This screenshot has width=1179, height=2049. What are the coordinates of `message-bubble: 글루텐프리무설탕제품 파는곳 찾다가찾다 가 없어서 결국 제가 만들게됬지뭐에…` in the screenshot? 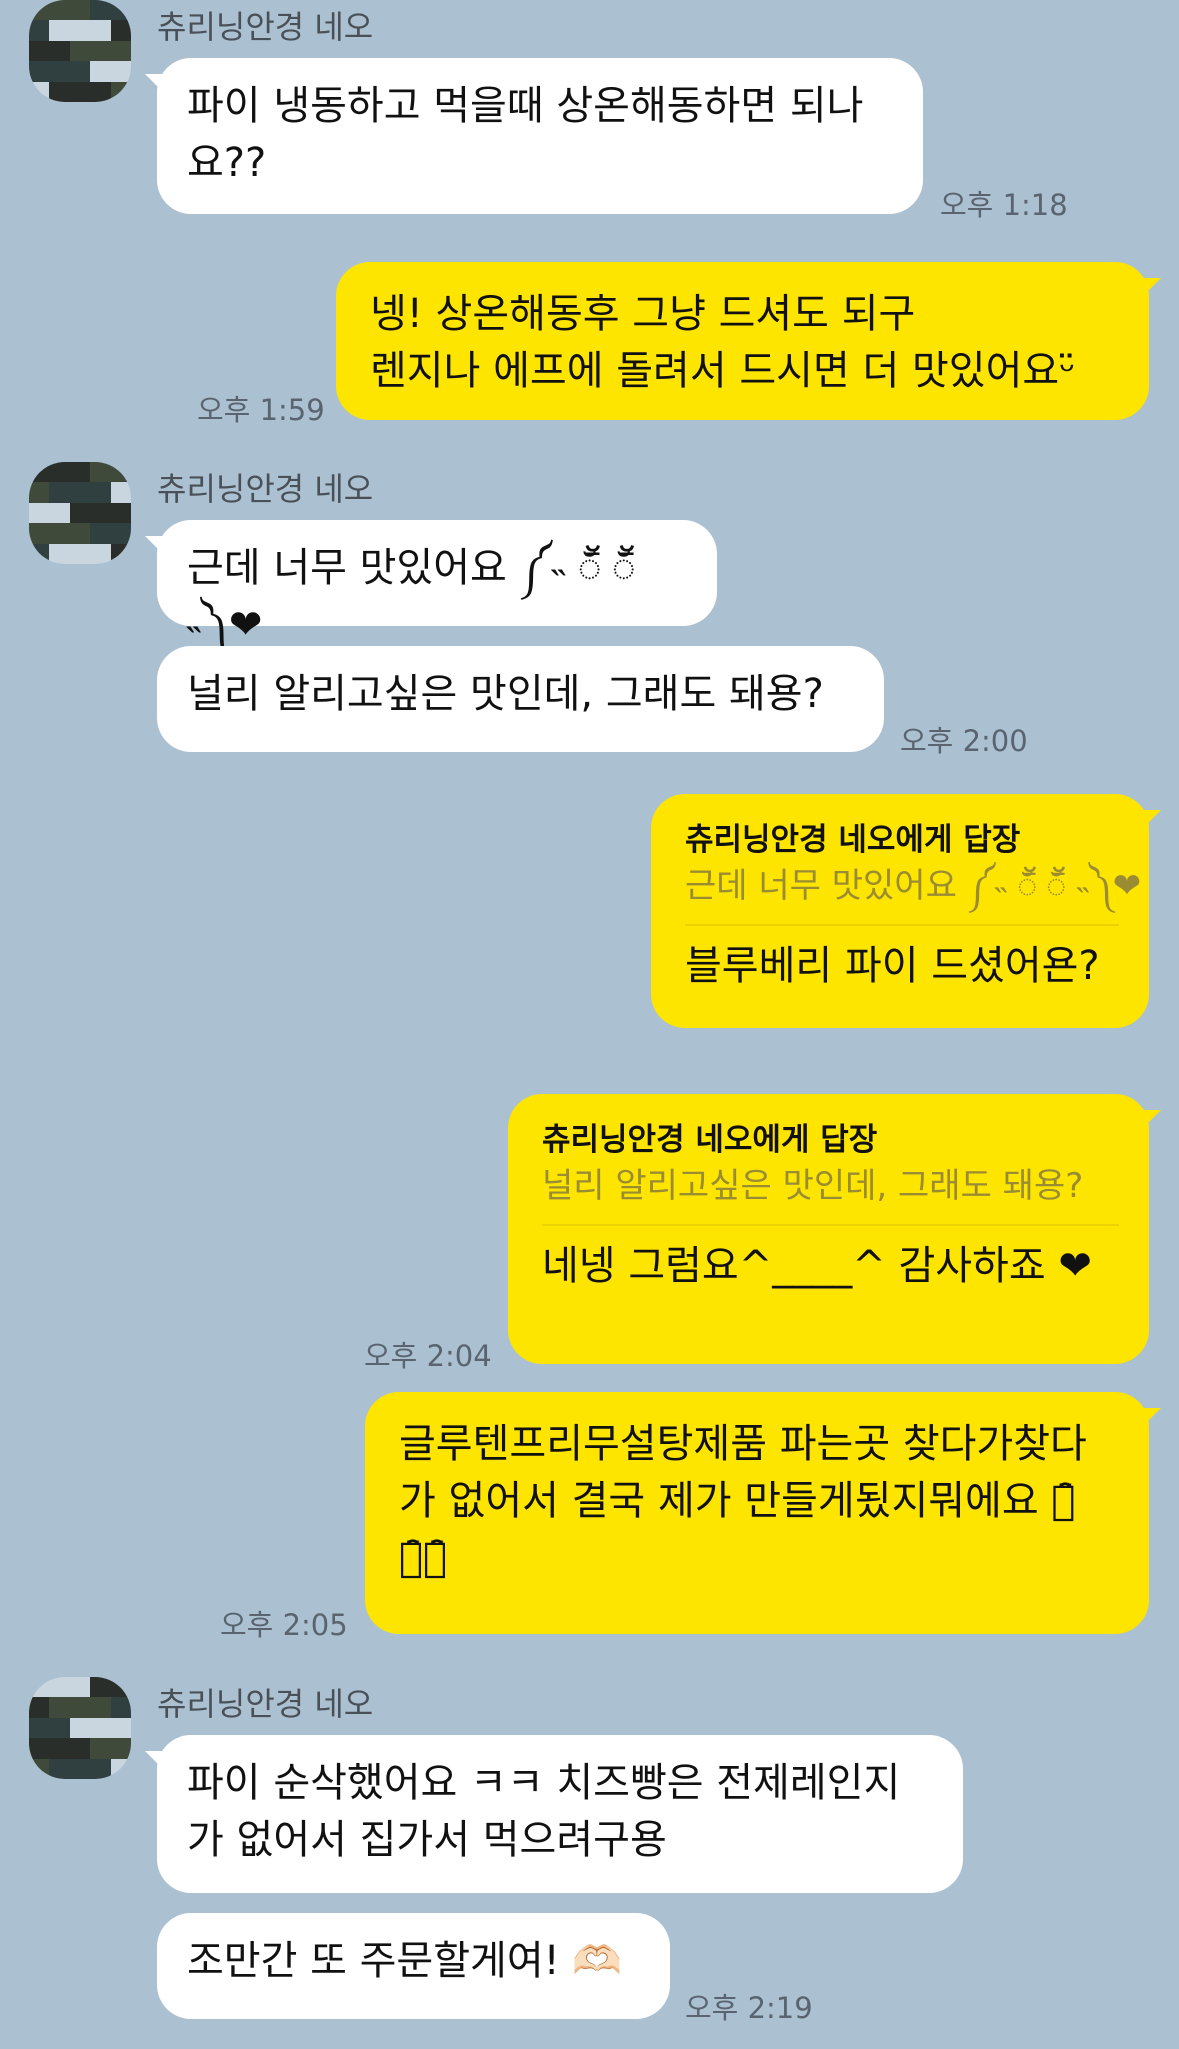 It's located at (763, 1513).